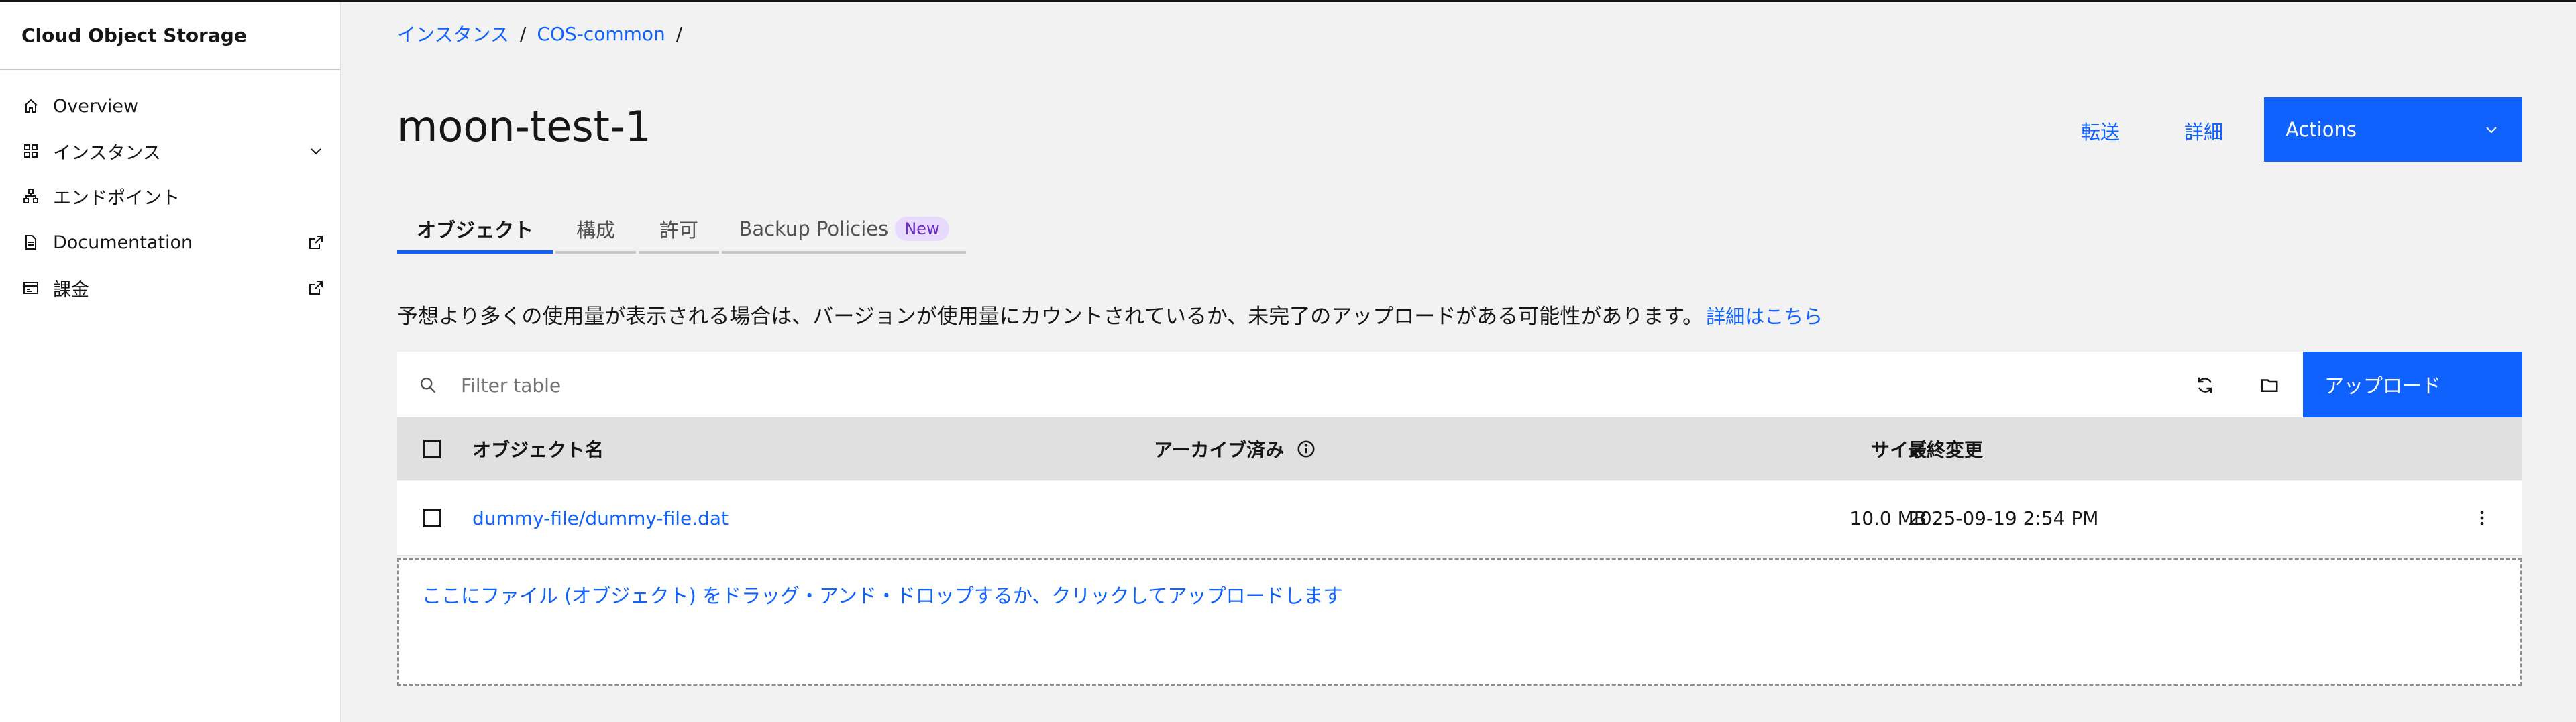 The height and width of the screenshot is (722, 2576). Describe the element at coordinates (600, 518) in the screenshot. I see `object-name-link: dummy-file/dummy-file.dat` at that location.